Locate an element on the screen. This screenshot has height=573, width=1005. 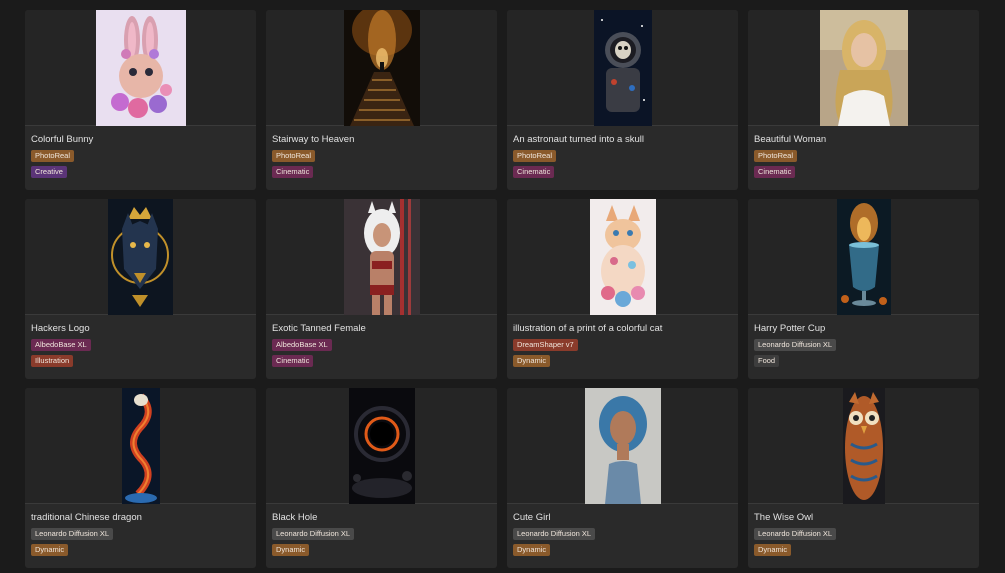
tag-list: DreamShaper v7 Dynamic is located at coordinates (622, 353).